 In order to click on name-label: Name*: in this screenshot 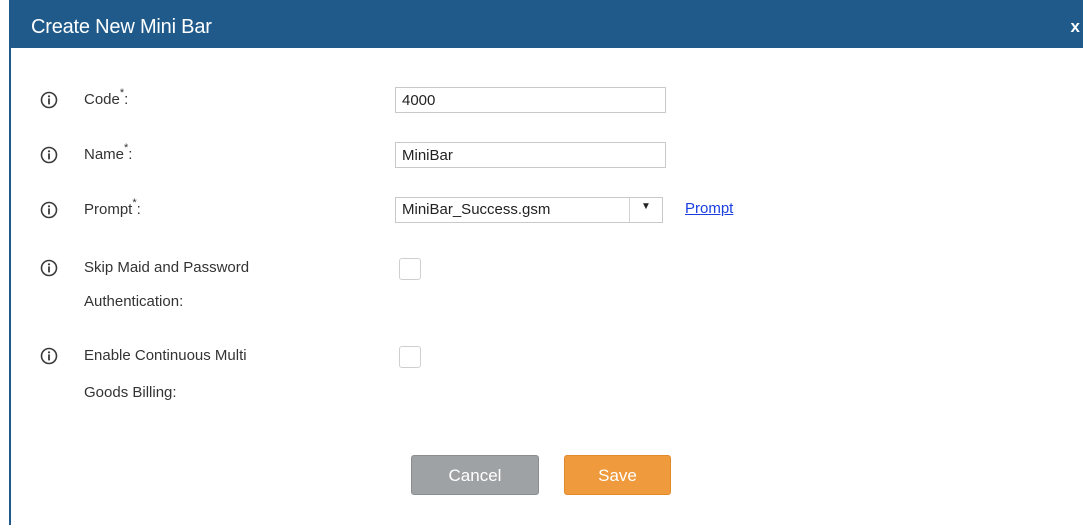, I will do `click(108, 153)`.